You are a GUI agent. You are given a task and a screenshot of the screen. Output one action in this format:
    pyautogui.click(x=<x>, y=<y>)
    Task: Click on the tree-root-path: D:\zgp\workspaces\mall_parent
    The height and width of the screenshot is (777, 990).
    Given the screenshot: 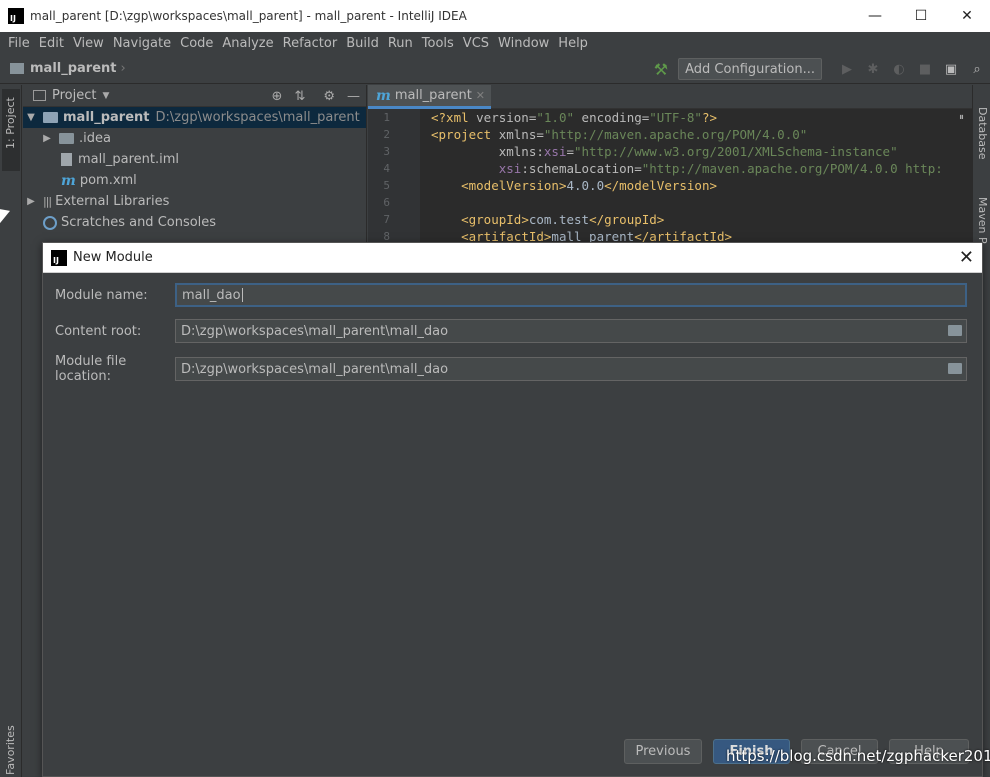 What is the action you would take?
    pyautogui.click(x=257, y=117)
    